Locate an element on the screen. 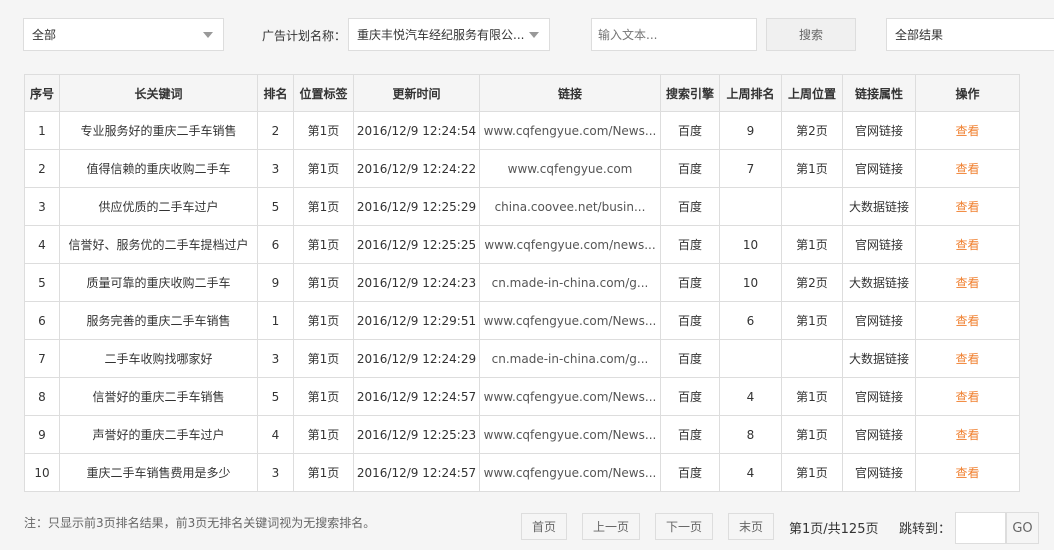 The width and height of the screenshot is (1054, 550). column-header: 上周位置 is located at coordinates (812, 93).